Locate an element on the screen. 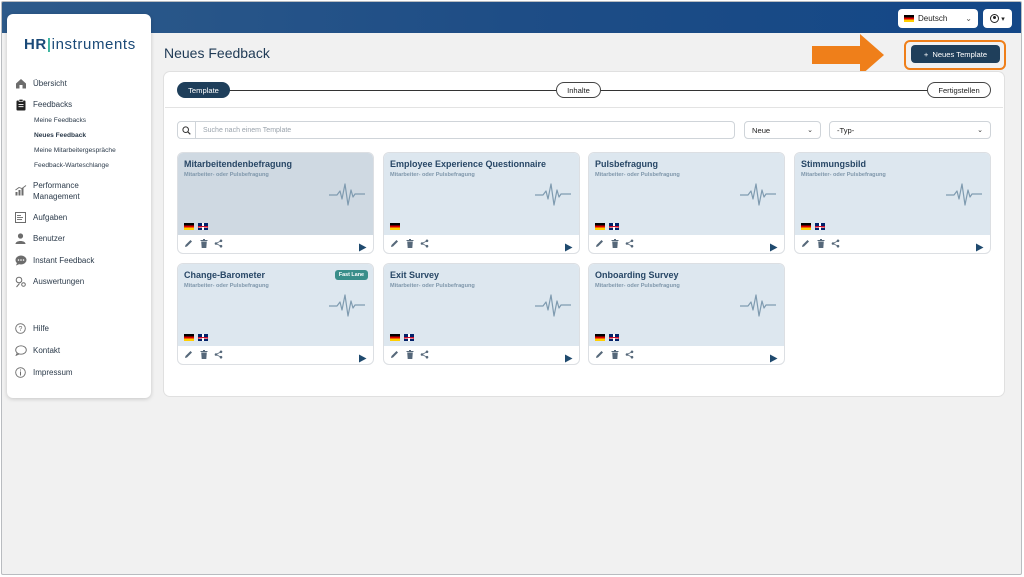 This screenshot has height=577, width=1024. new-template-button: + Neues Template is located at coordinates (955, 54).